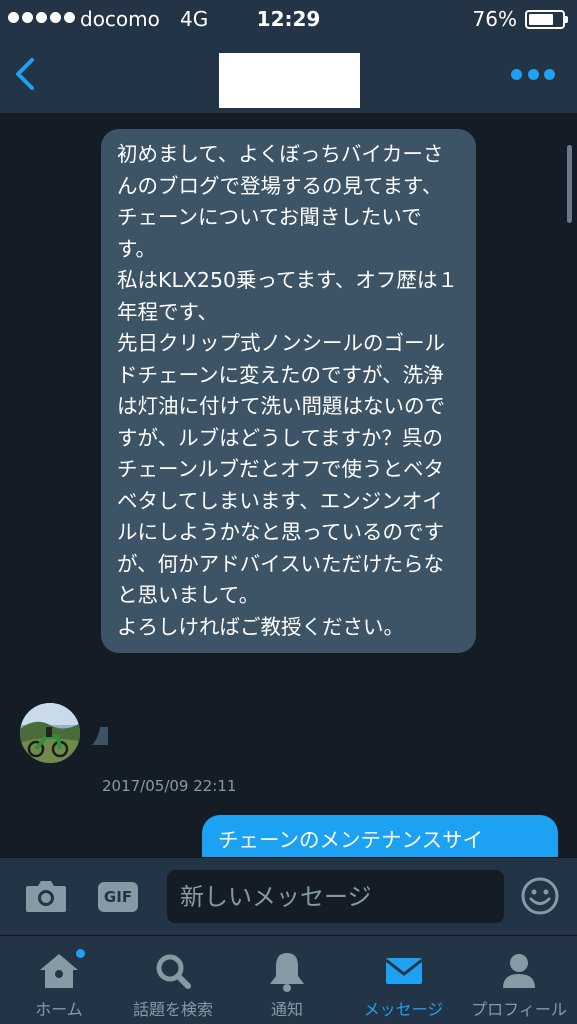 This screenshot has width=577, height=1024. I want to click on camera-button, so click(46, 896).